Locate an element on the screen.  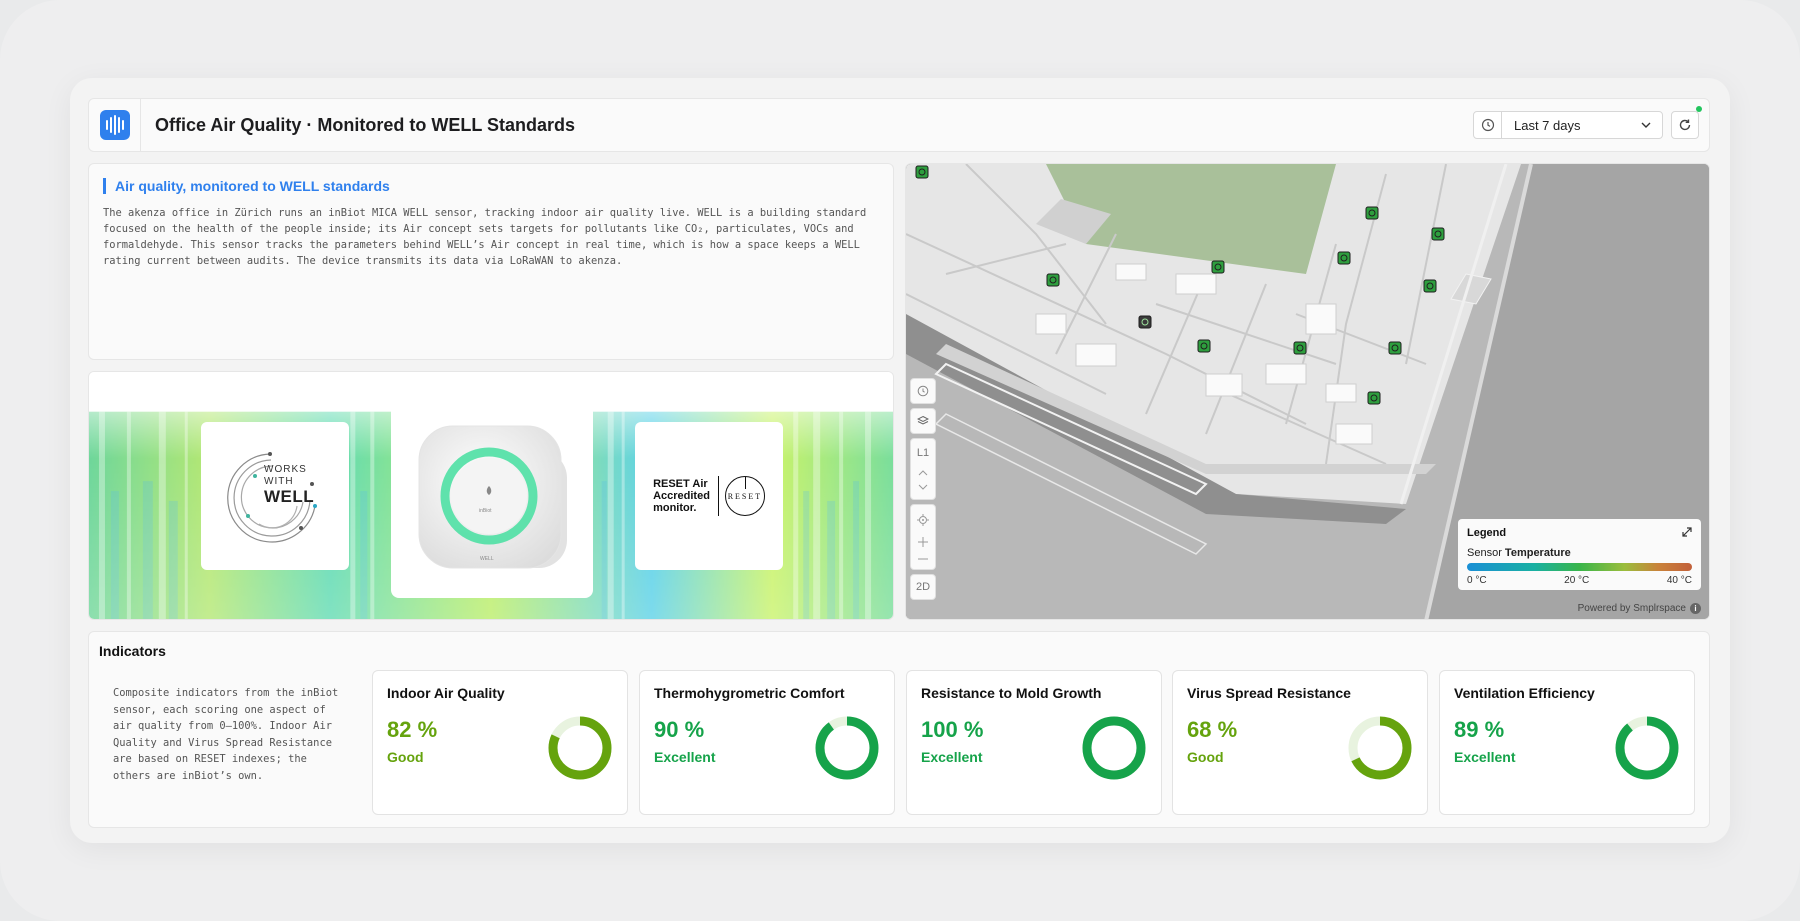
refresh-button is located at coordinates (1686, 122).